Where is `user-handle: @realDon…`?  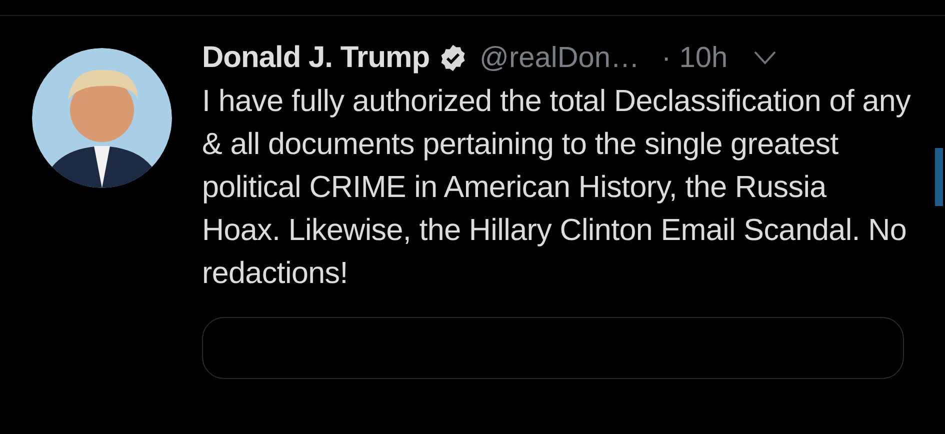
user-handle: @realDon… is located at coordinates (560, 58).